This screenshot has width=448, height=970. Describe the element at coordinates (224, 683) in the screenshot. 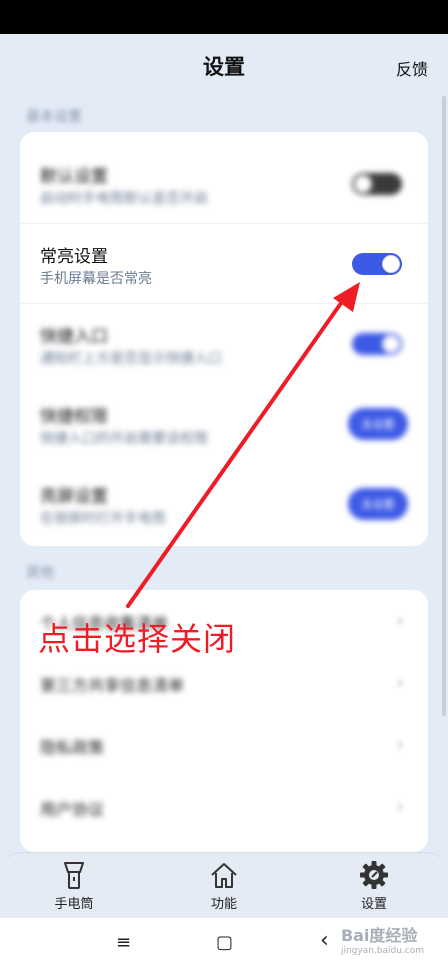

I see `list-item-third-party: 第三方共享信息清单 ›` at that location.